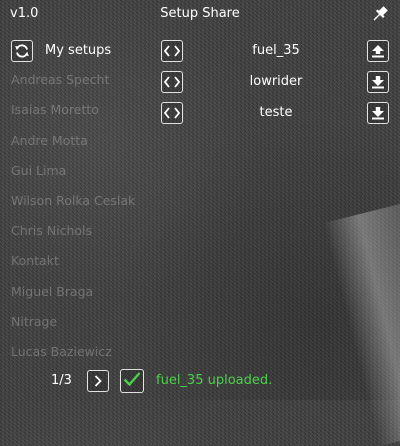 The height and width of the screenshot is (446, 400). I want to click on page-indicator: 1/3, so click(61, 380).